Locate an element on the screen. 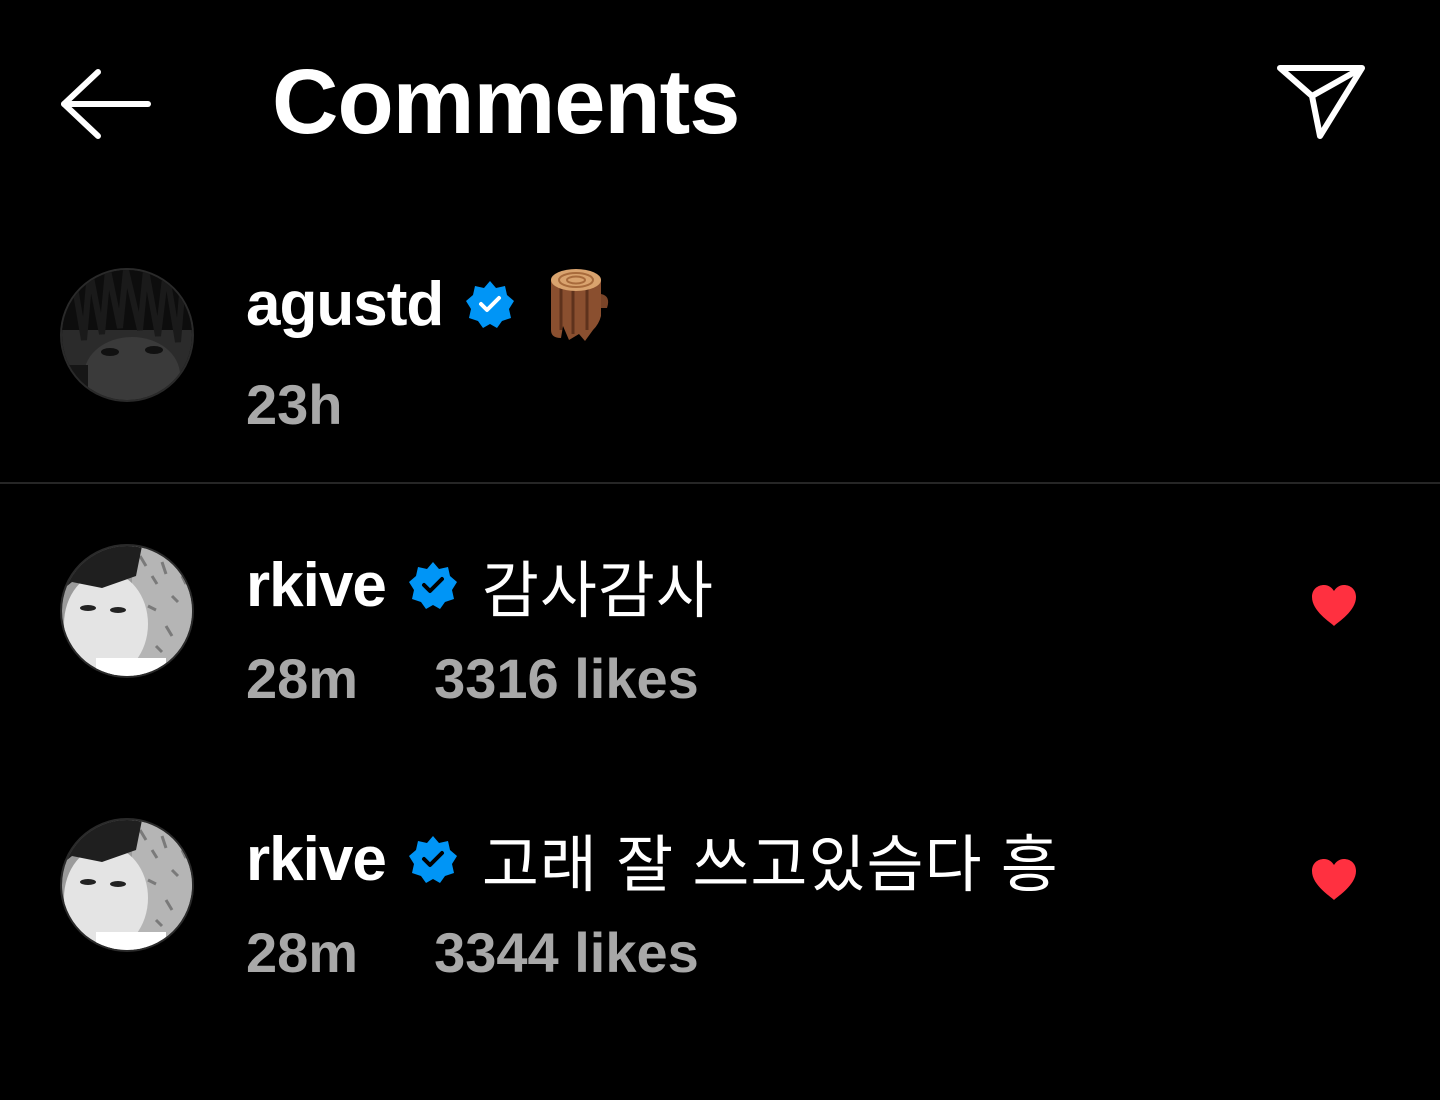 The width and height of the screenshot is (1440, 1100). comment-meta: 28m 3316 likes is located at coordinates (472, 678).